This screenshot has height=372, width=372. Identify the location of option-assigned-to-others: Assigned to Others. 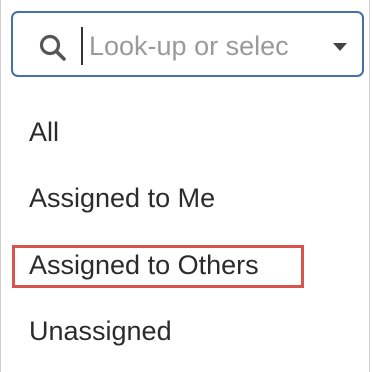
(144, 265).